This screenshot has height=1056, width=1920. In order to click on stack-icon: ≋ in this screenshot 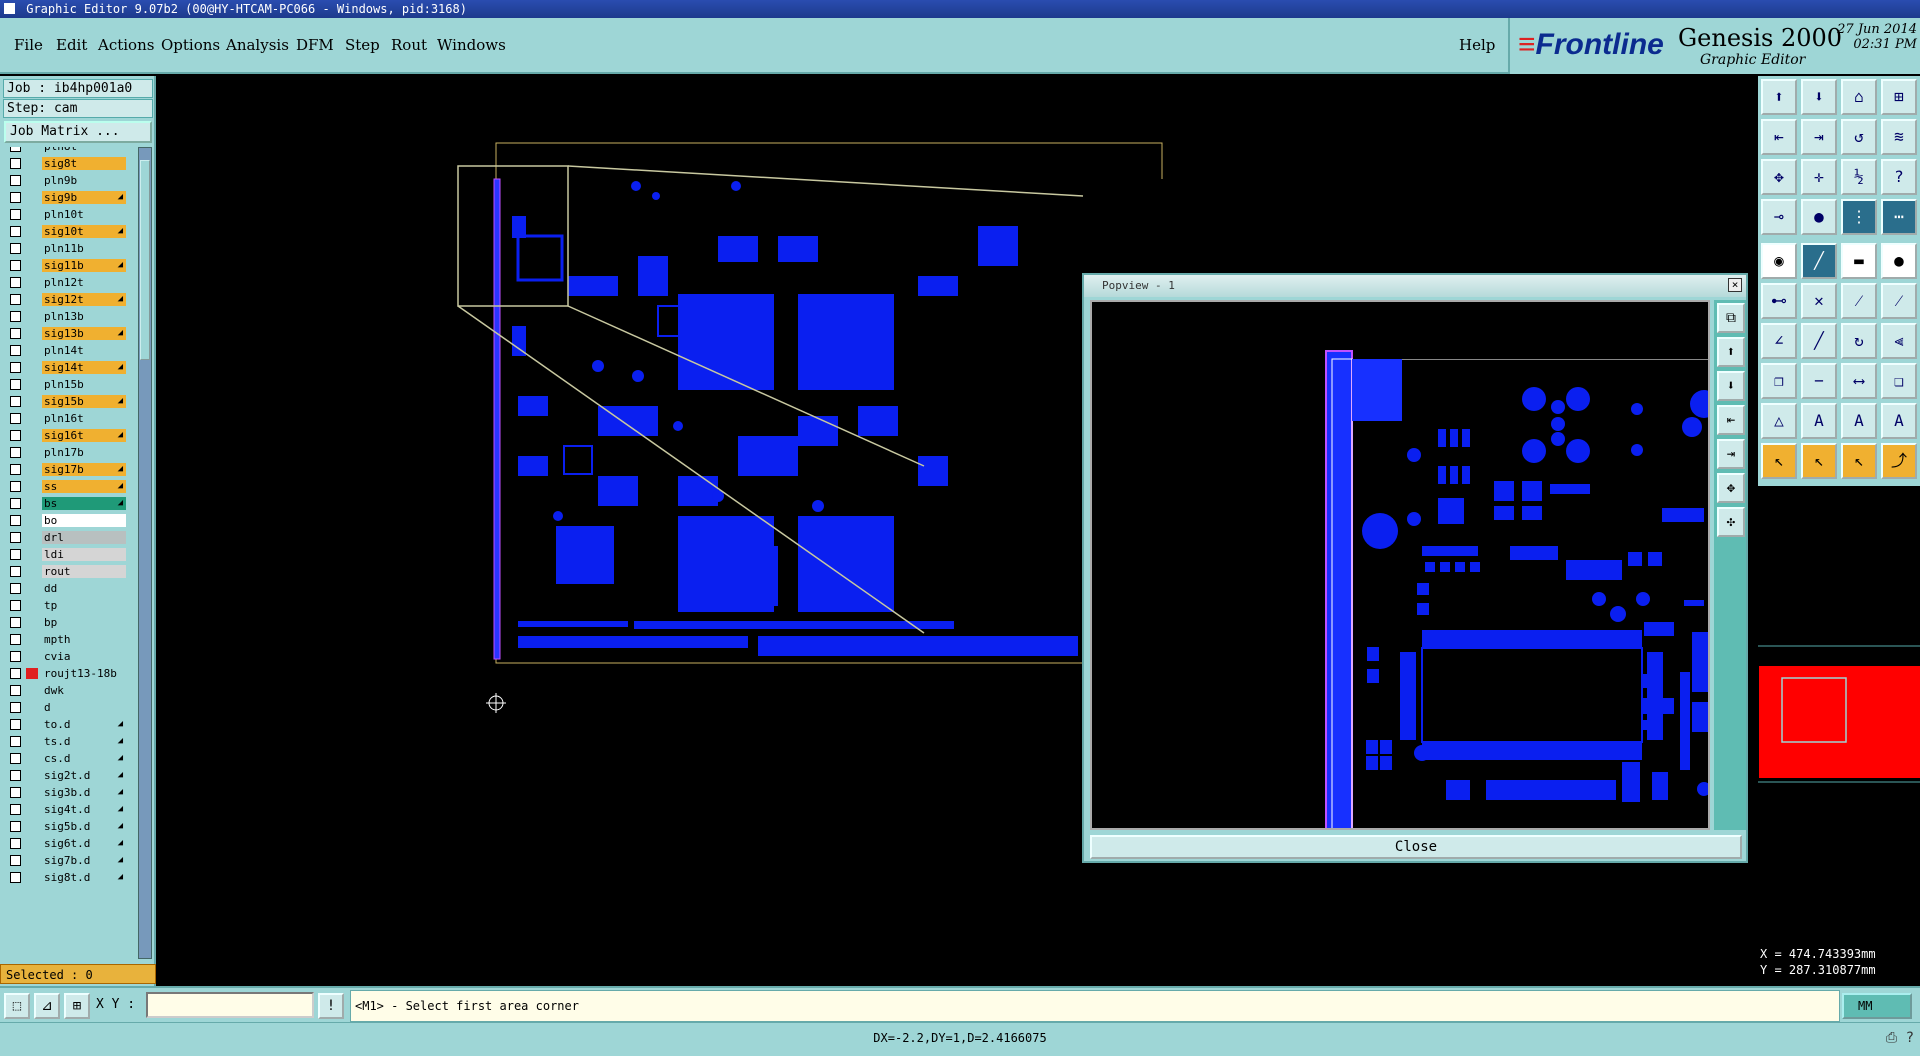, I will do `click(1899, 137)`.